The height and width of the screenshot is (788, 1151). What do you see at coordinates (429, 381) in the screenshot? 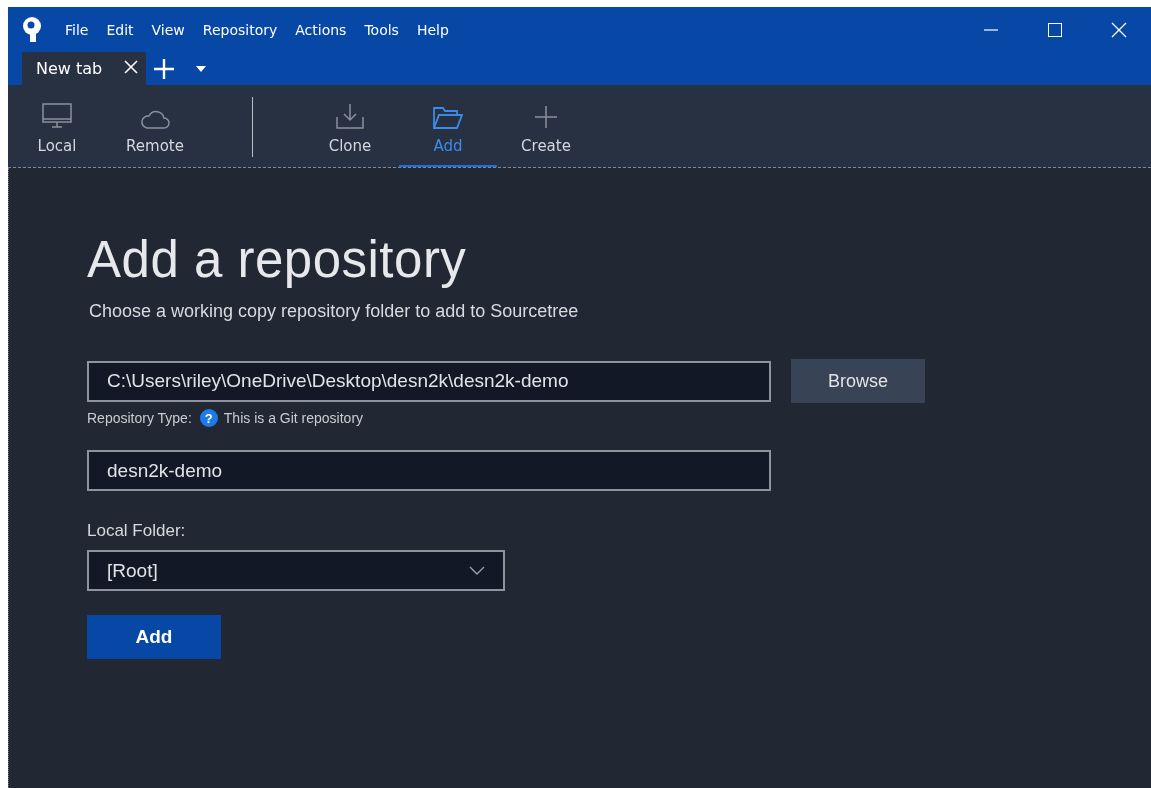
I see `path-field: C:\Users\riley\OneDrive\Desktop\desn2k\desn2k-demo` at bounding box center [429, 381].